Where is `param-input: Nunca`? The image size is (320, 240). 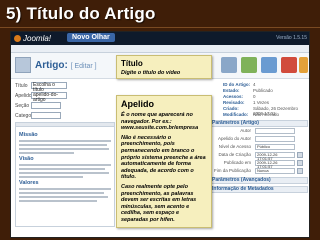 param-input: Nunca is located at coordinates (275, 171).